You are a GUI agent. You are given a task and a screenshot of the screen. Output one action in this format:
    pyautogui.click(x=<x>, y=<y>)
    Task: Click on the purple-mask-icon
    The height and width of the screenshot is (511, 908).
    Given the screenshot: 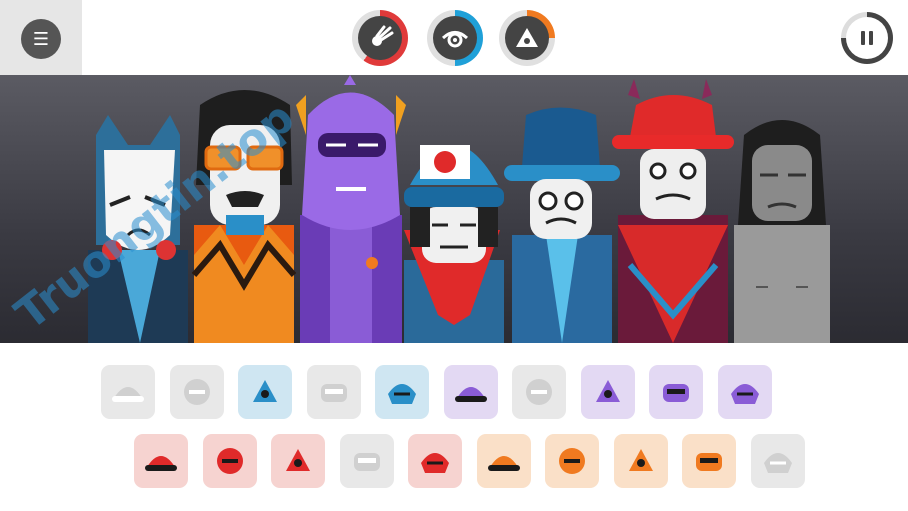 What is the action you would take?
    pyautogui.click(x=607, y=392)
    